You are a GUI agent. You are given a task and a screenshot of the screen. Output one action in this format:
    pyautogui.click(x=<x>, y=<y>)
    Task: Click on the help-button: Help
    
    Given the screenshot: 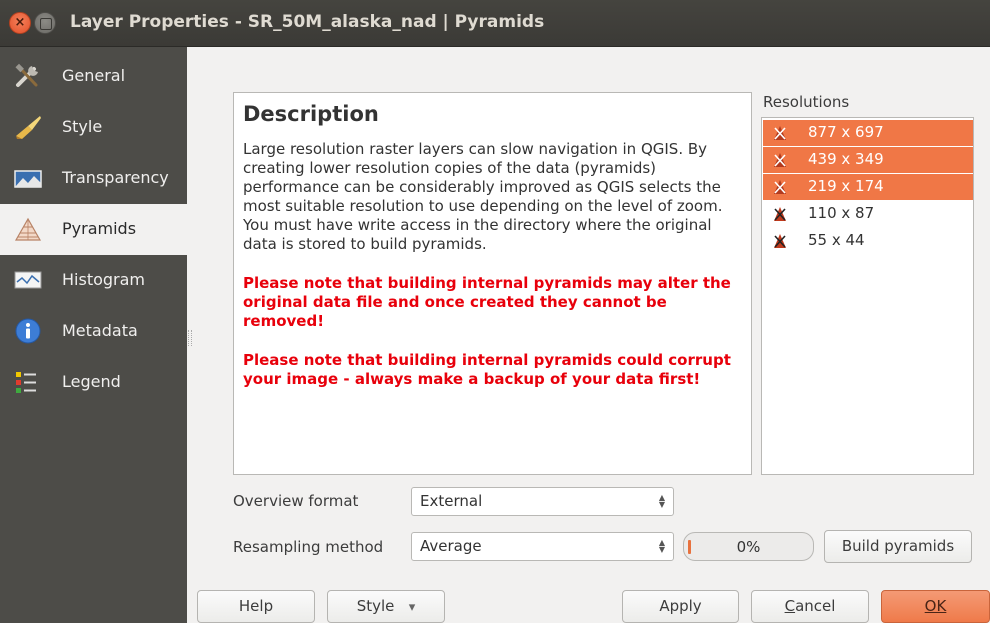 What is the action you would take?
    pyautogui.click(x=256, y=606)
    